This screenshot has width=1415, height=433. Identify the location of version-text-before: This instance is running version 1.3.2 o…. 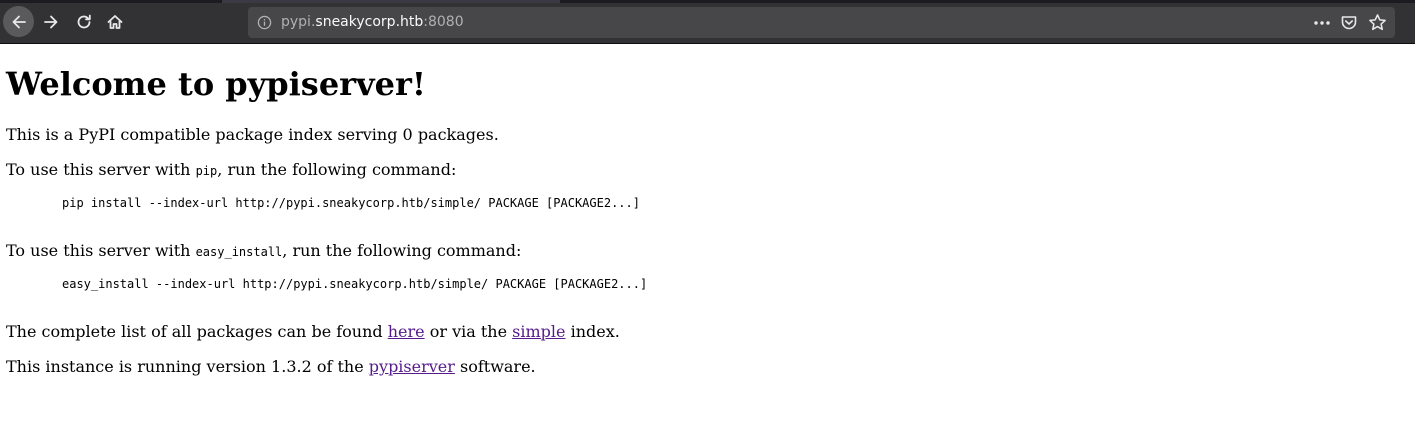
(187, 366).